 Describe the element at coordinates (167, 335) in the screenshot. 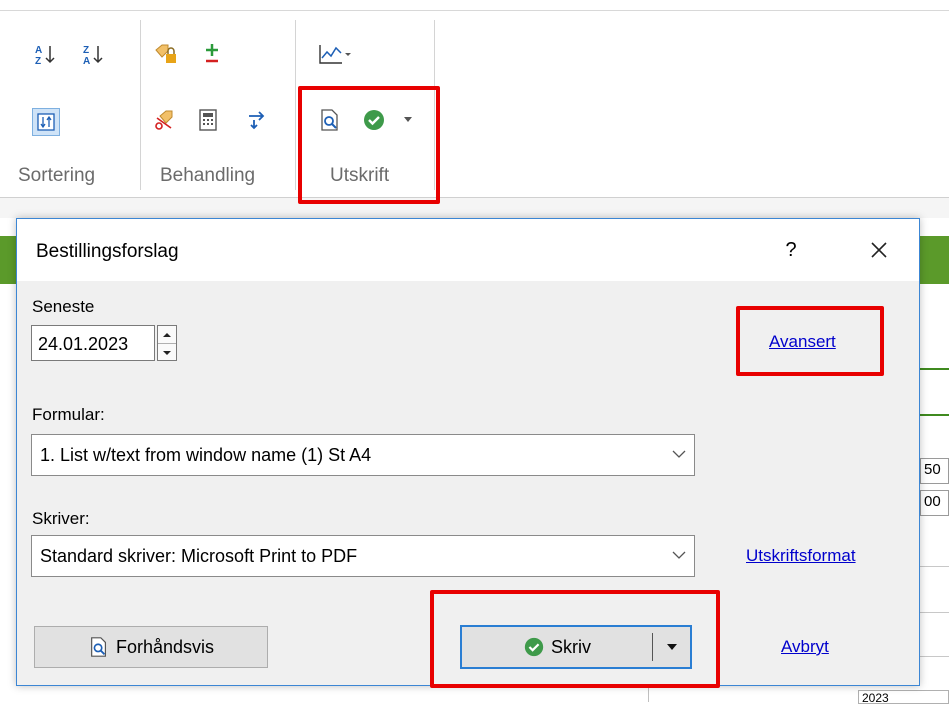

I see `spin-up-icon` at that location.